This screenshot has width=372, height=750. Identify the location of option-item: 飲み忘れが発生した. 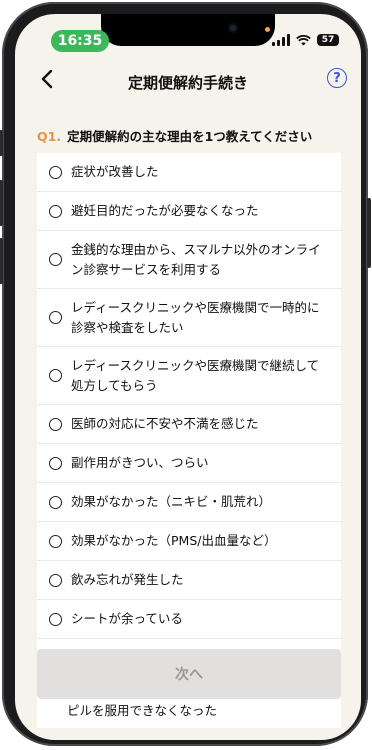
(189, 580).